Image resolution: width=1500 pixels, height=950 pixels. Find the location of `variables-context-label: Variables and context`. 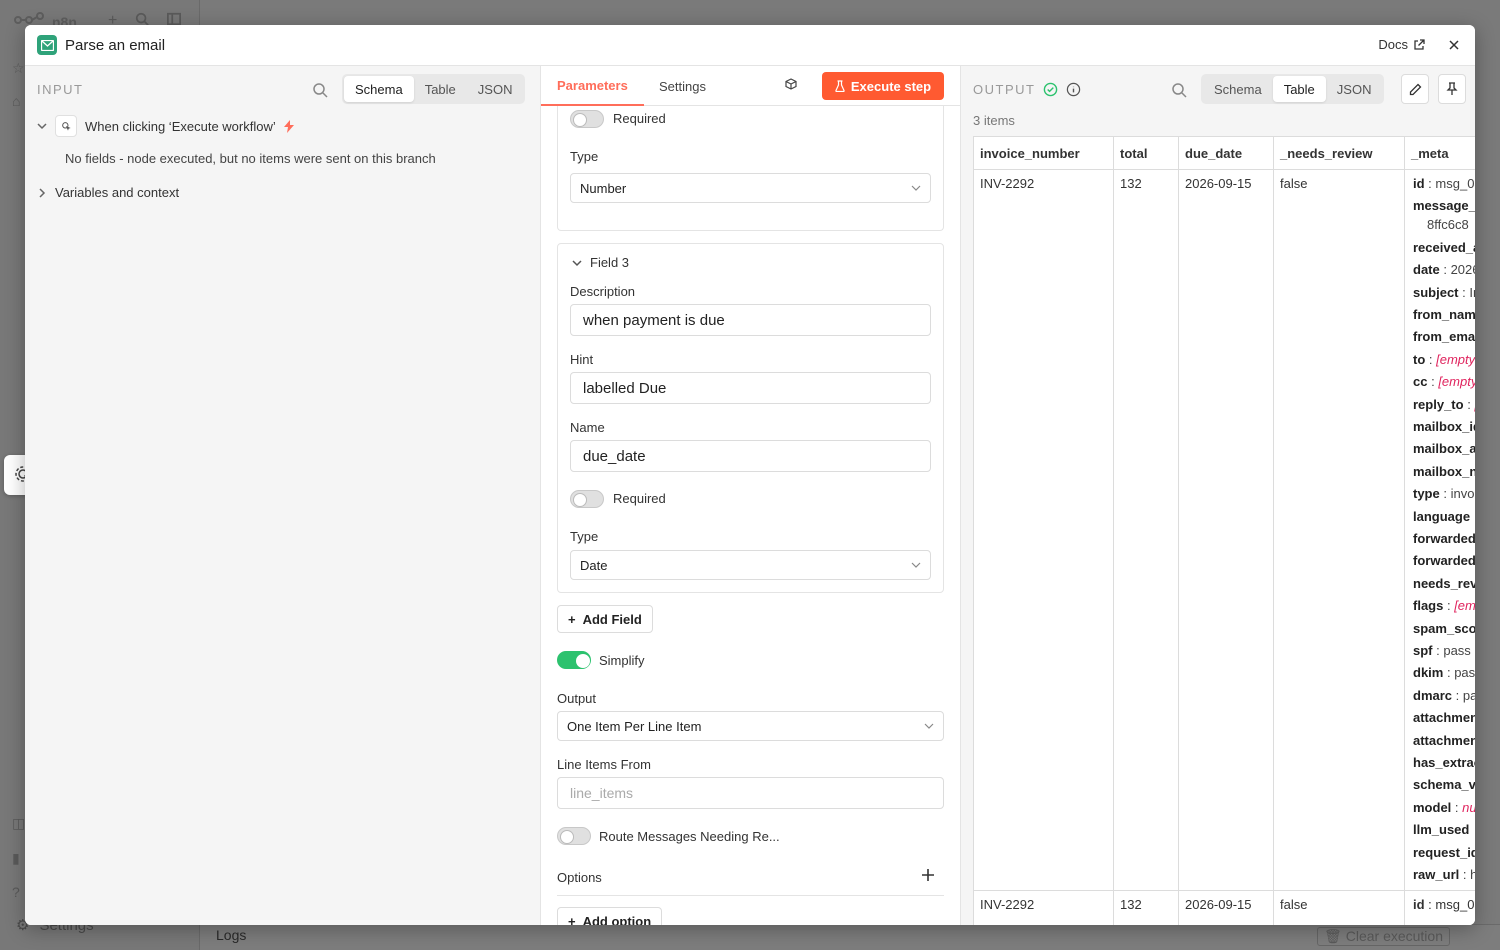

variables-context-label: Variables and context is located at coordinates (117, 192).